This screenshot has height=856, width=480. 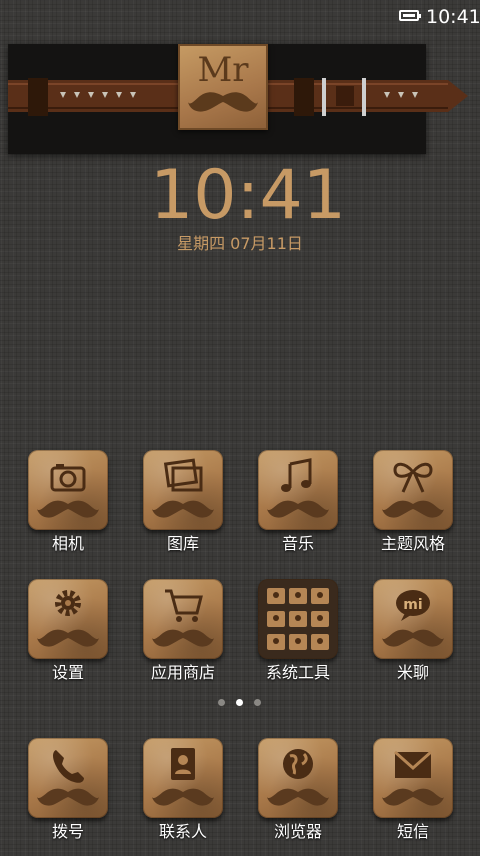 I want to click on clock-time: 10:41, so click(x=248, y=195).